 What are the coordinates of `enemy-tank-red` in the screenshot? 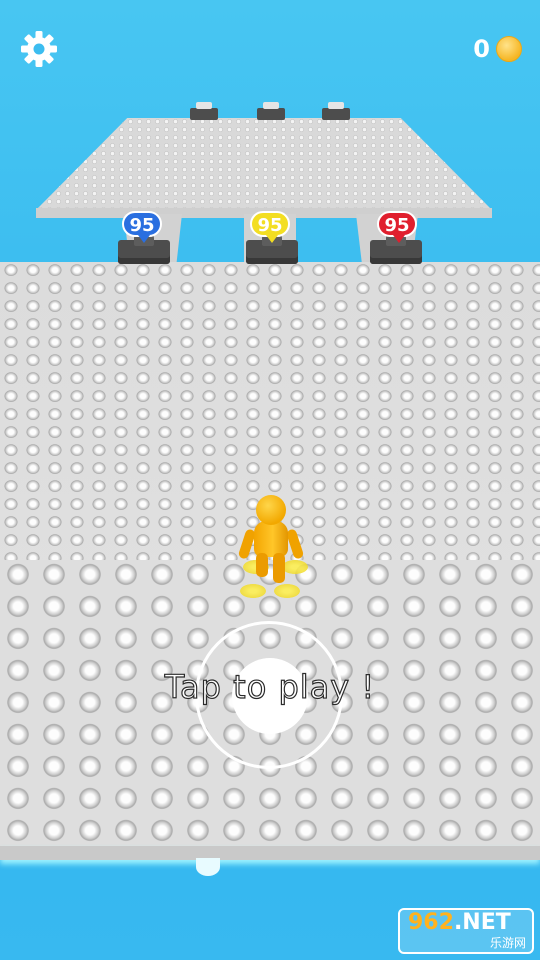 It's located at (396, 249).